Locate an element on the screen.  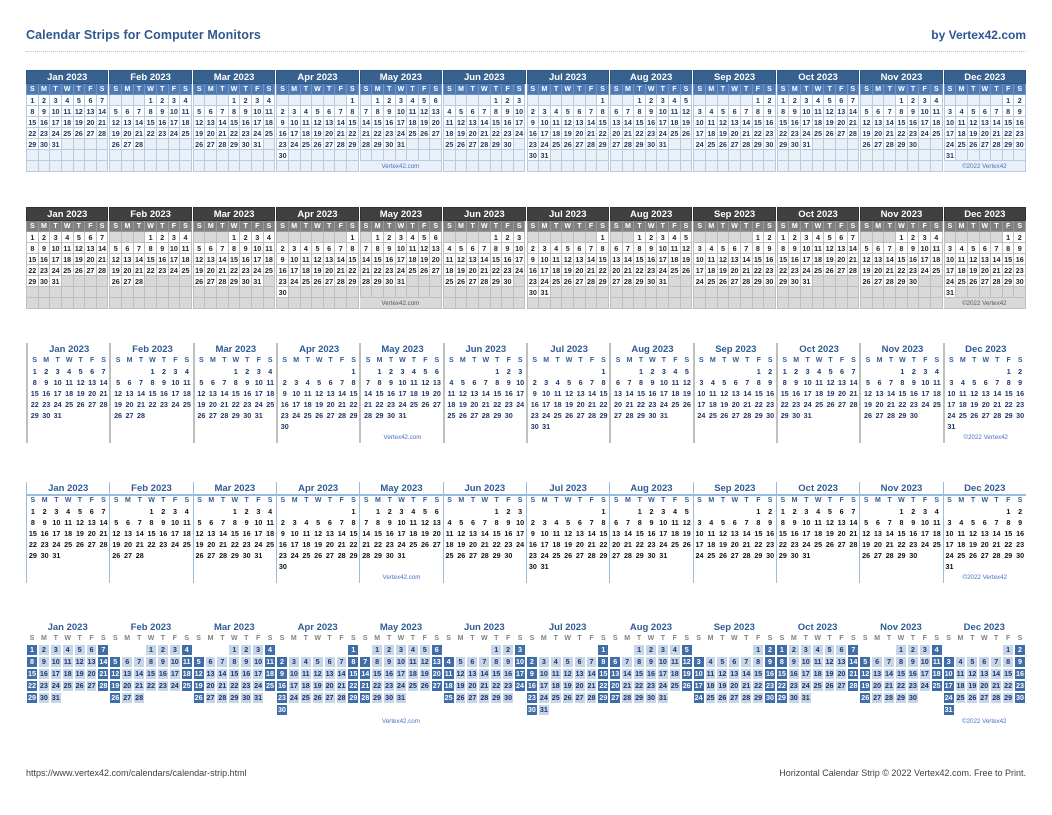
day-cell: 2 is located at coordinates (390, 371).